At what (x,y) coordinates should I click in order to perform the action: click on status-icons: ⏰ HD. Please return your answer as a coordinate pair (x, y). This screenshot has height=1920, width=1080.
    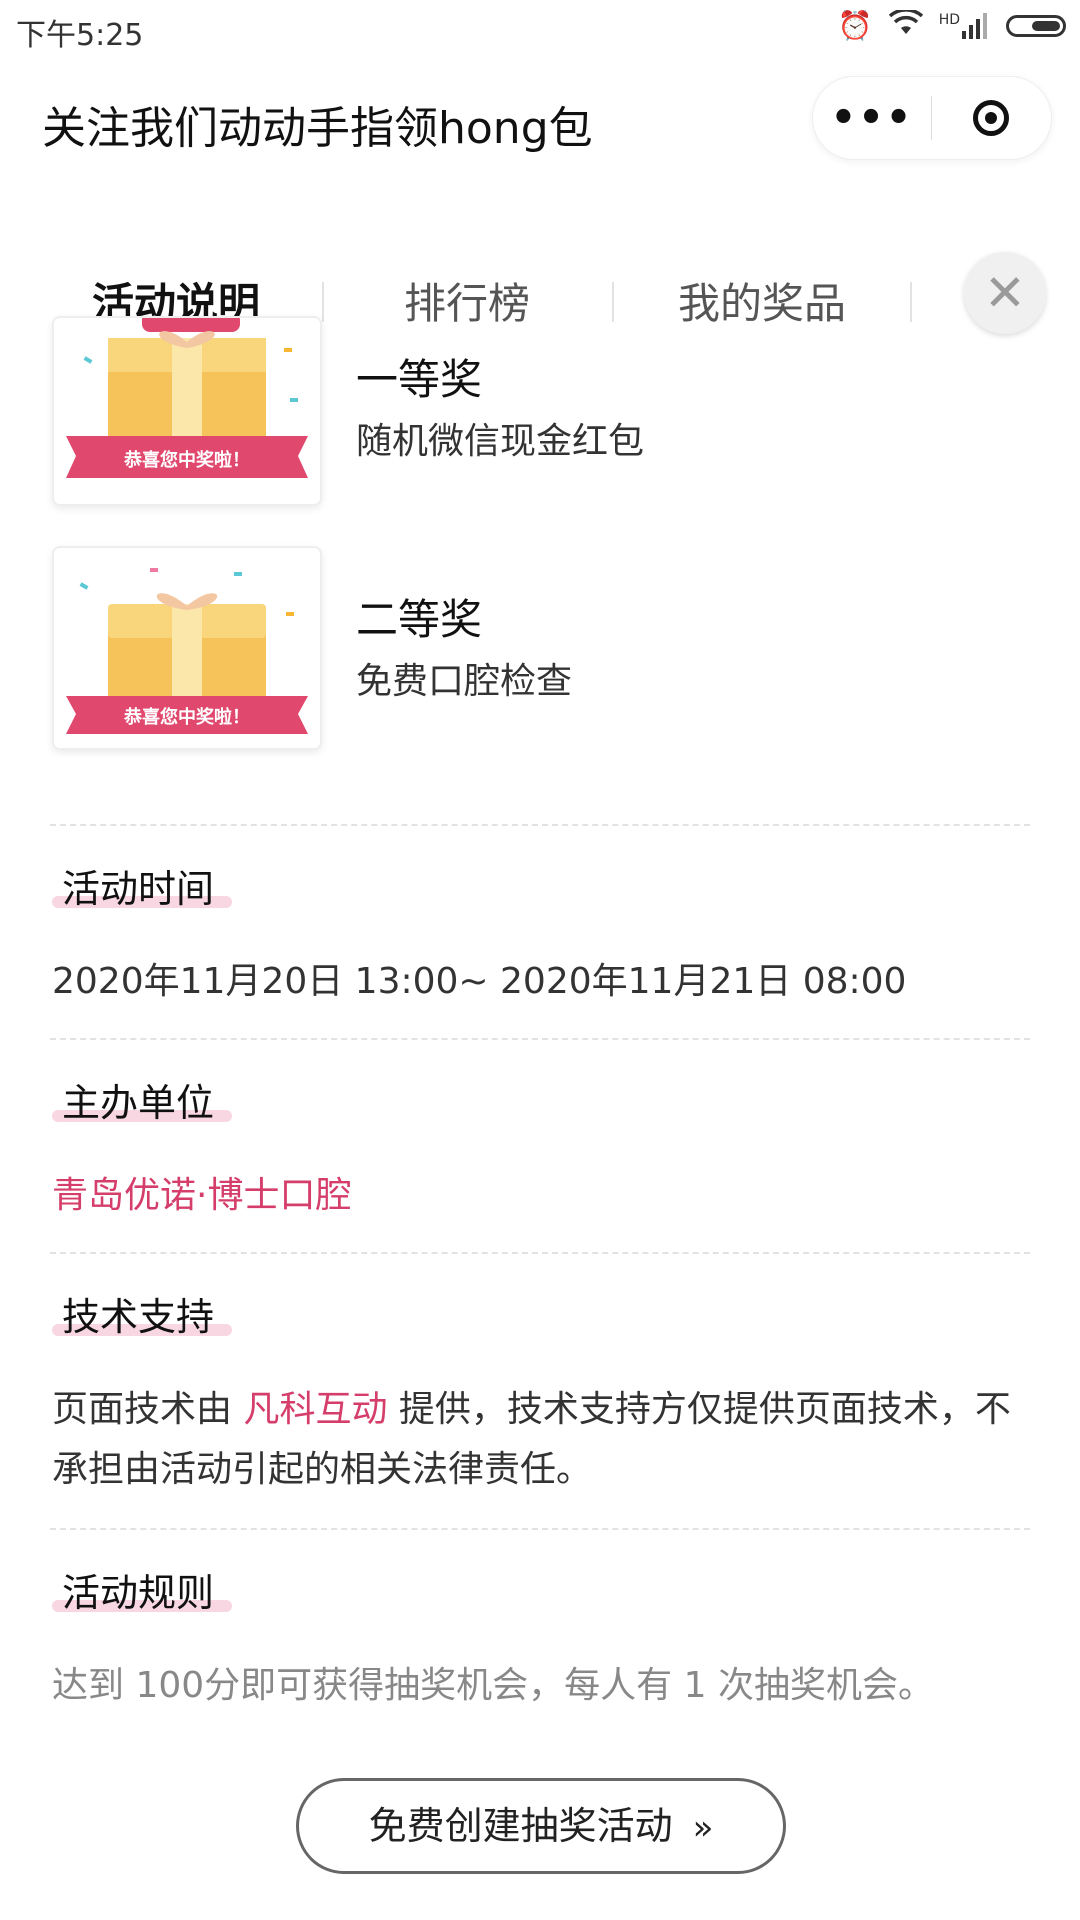
    Looking at the image, I should click on (951, 25).